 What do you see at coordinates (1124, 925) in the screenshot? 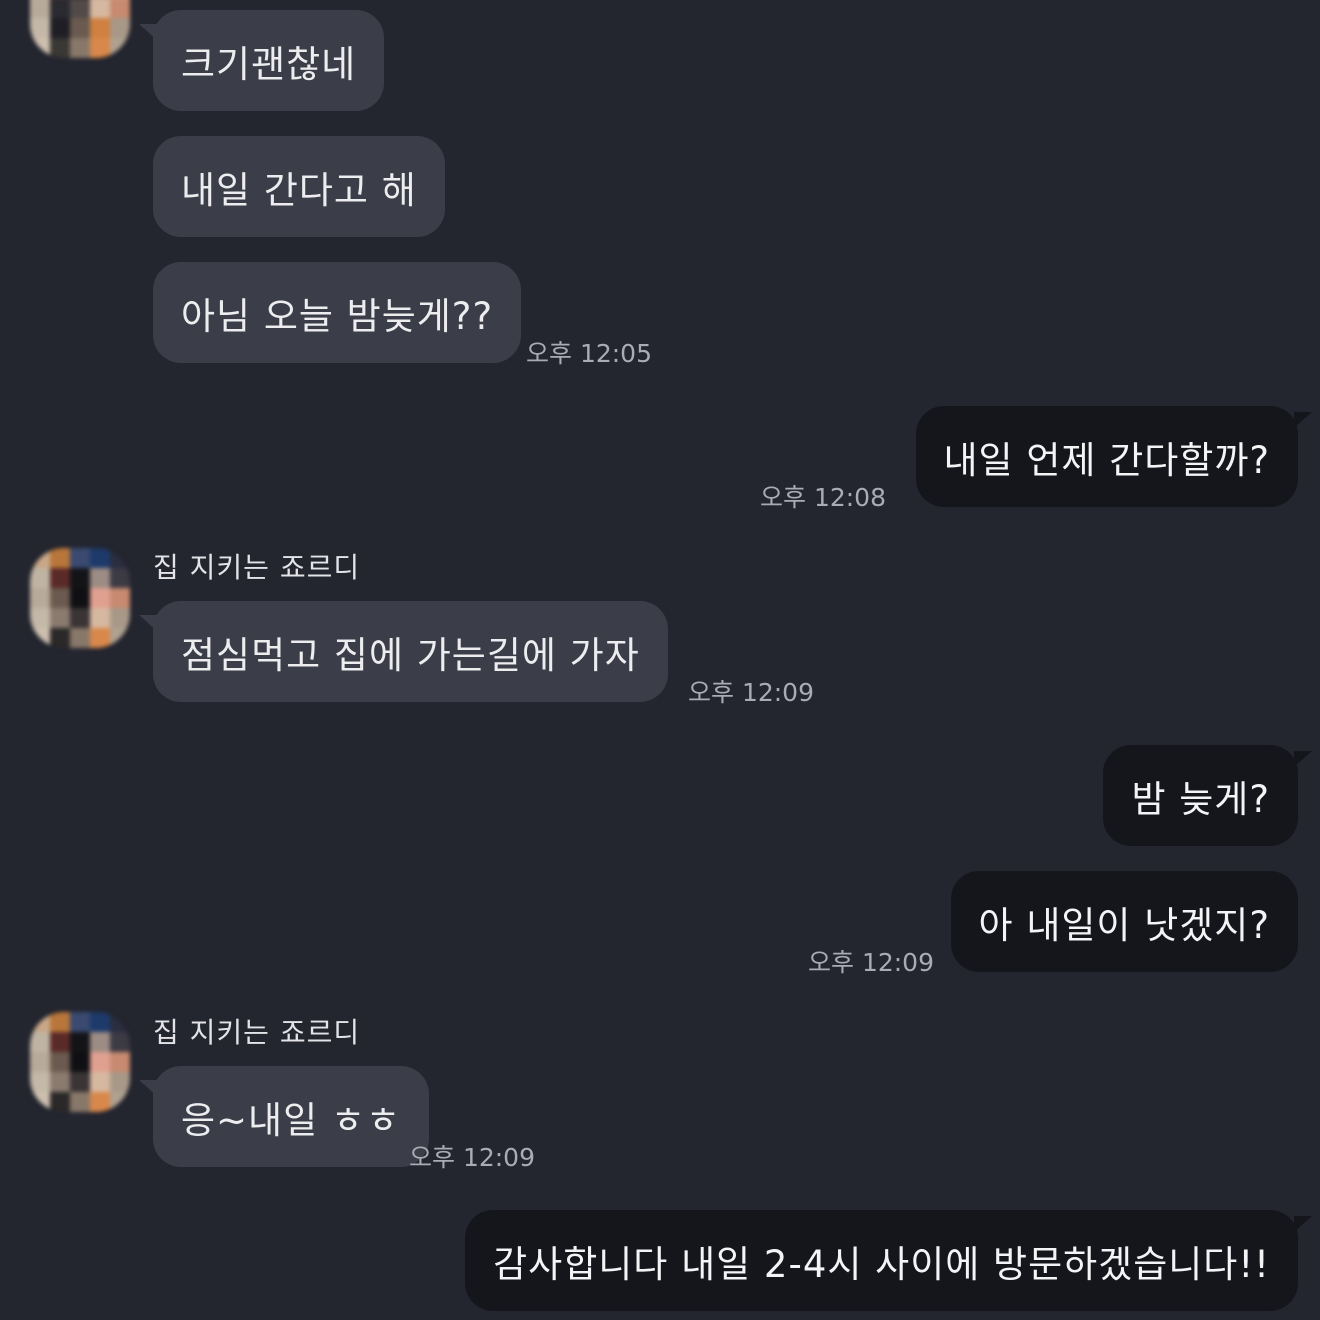
I see `message-text: 아 내일이 낫겠지?` at bounding box center [1124, 925].